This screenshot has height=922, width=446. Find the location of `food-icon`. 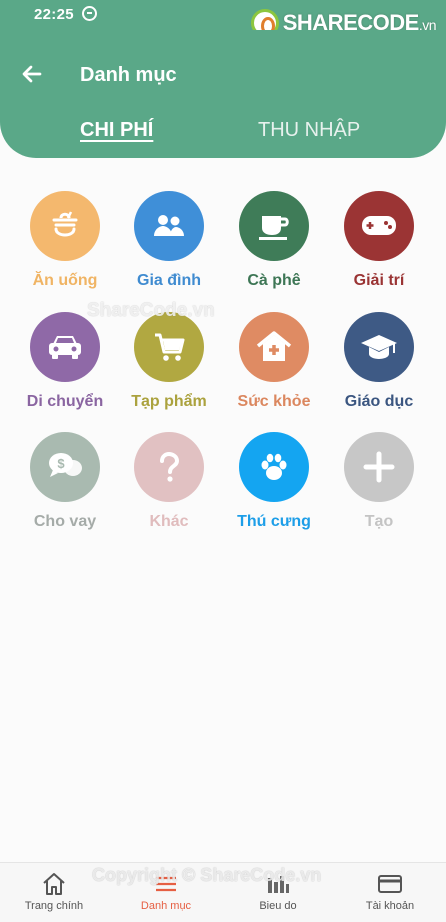

food-icon is located at coordinates (65, 224).